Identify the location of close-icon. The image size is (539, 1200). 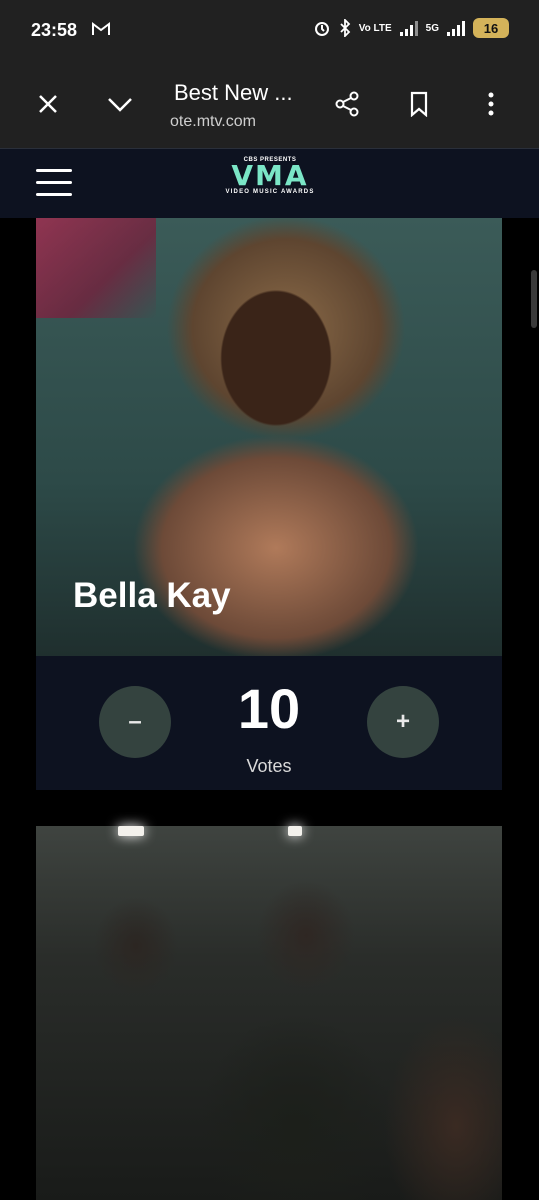
(48, 104).